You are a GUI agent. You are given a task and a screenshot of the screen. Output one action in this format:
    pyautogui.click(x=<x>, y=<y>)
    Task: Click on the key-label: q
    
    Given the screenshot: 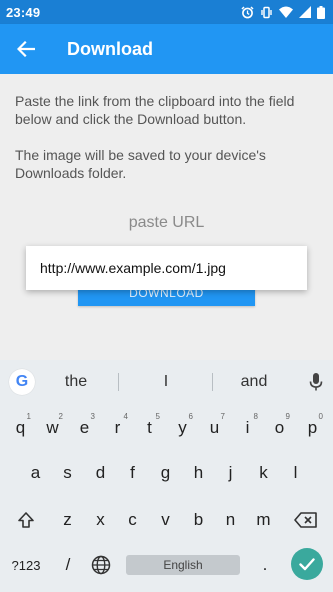 What is the action you would take?
    pyautogui.click(x=20, y=427)
    